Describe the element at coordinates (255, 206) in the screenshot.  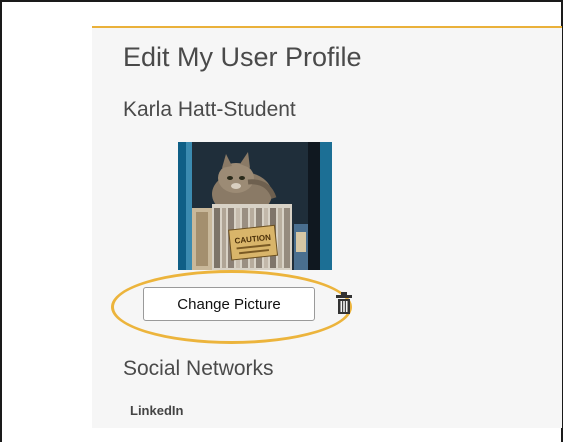
I see `avatar: CAUTION` at that location.